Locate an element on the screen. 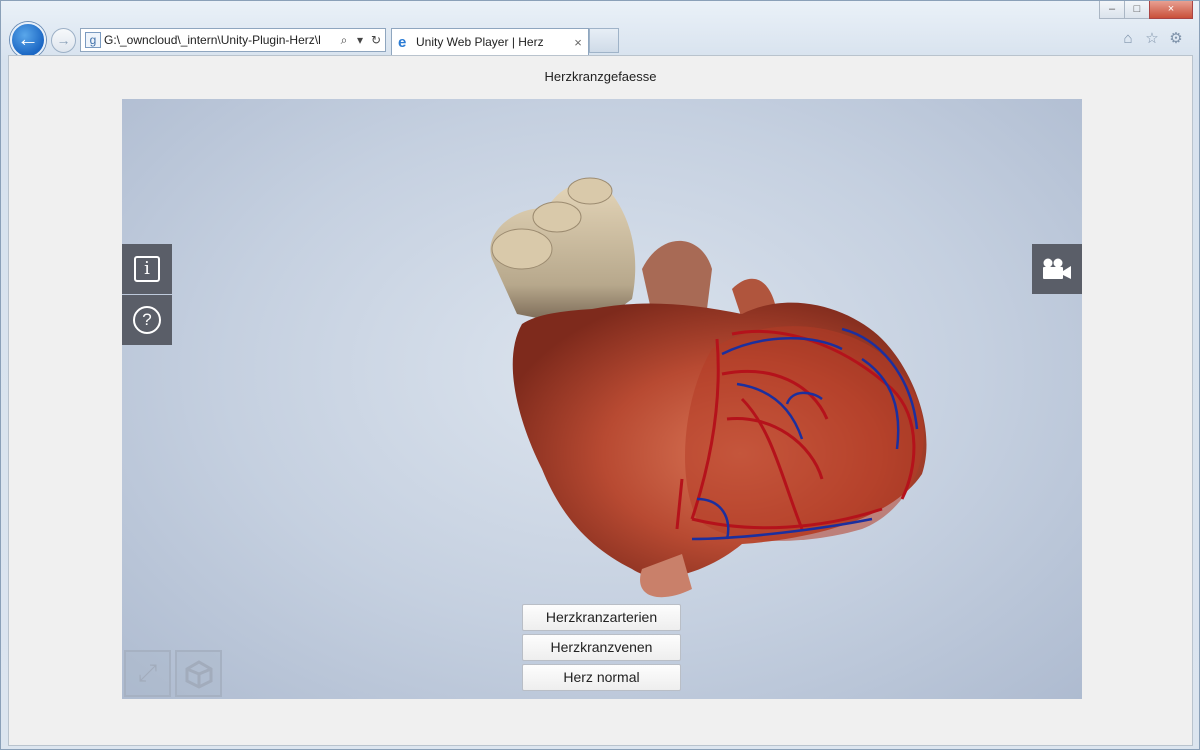 The width and height of the screenshot is (1200, 750). unity-logo-button is located at coordinates (198, 673).